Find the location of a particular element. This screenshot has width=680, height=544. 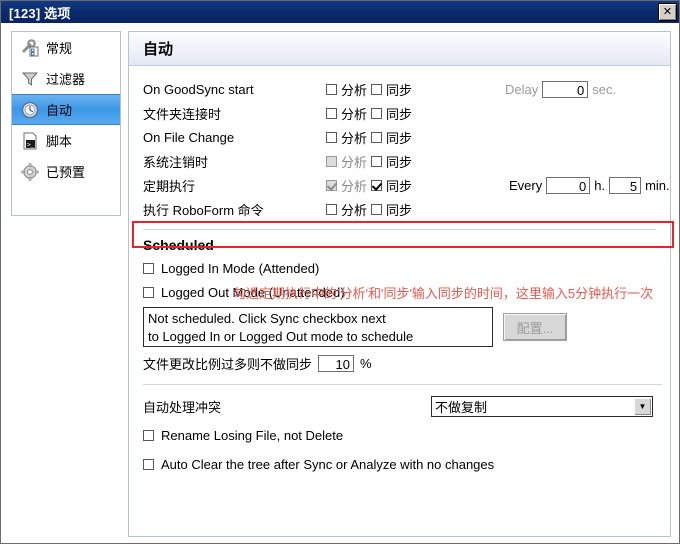

scheduled-title: Scheduled is located at coordinates (178, 245).